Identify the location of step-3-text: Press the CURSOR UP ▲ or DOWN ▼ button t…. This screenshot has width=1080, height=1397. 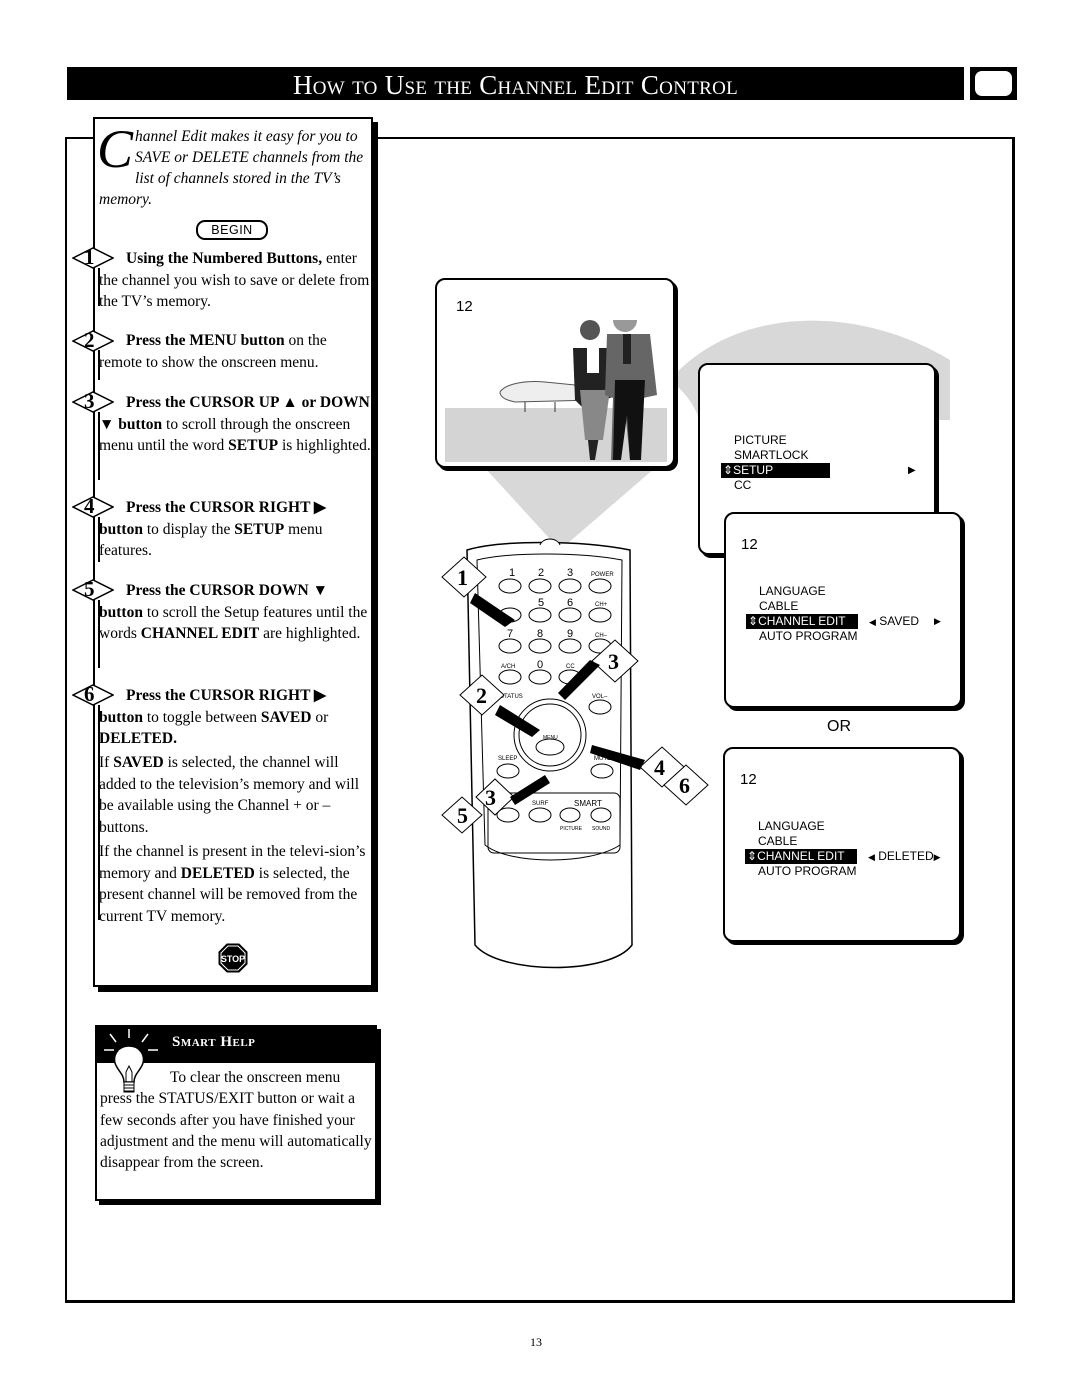
(235, 424).